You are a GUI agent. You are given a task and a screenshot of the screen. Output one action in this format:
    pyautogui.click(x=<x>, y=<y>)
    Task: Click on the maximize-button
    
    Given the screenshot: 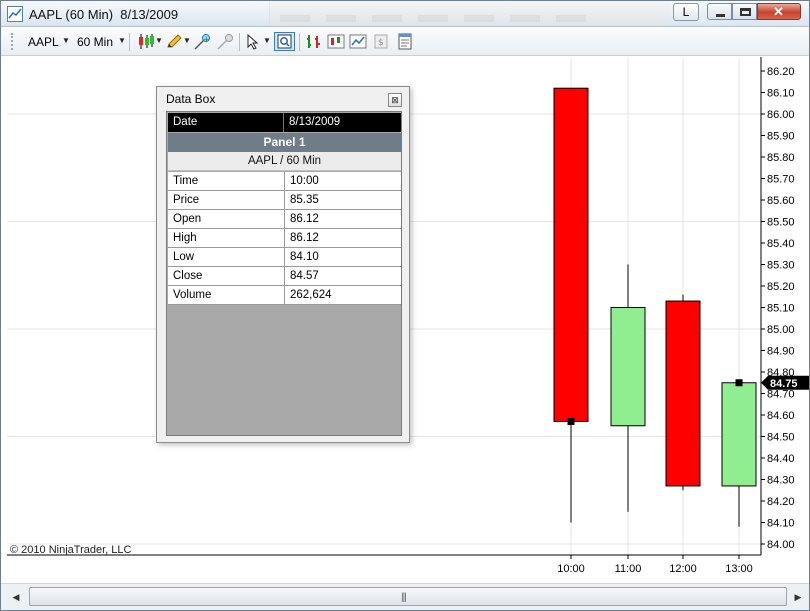 What is the action you would take?
    pyautogui.click(x=744, y=11)
    